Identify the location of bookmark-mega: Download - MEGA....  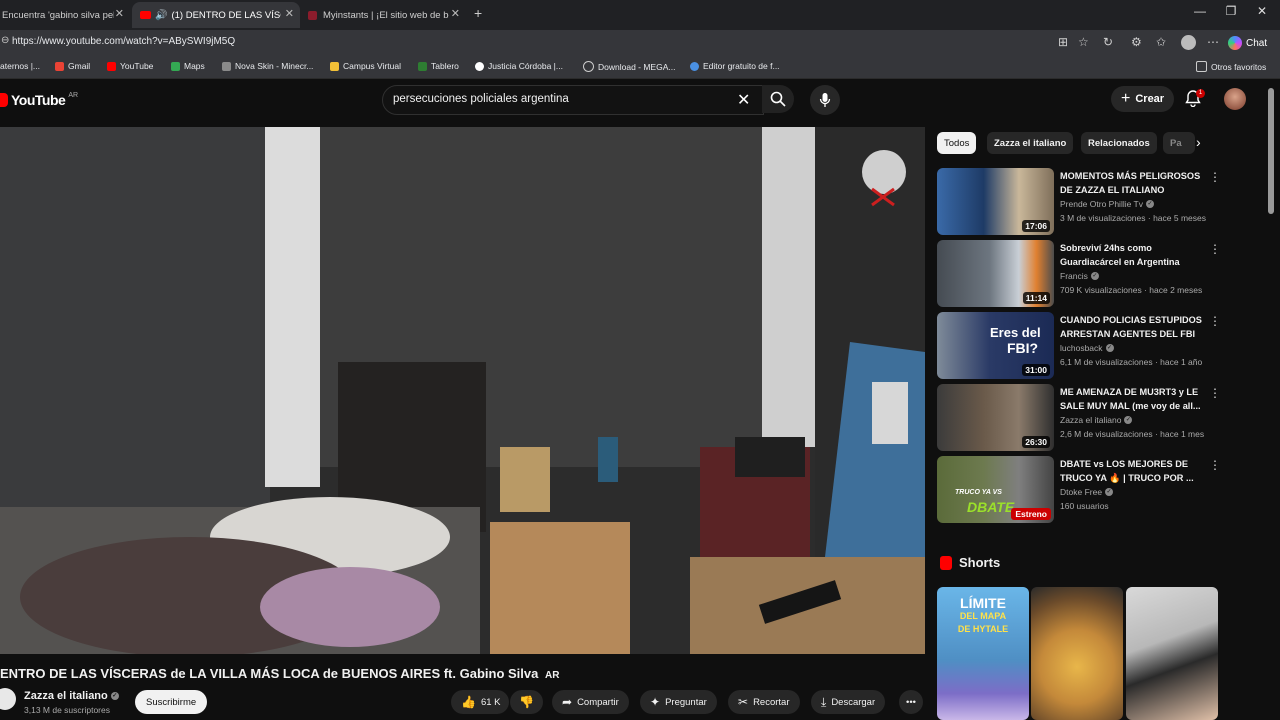
(629, 66).